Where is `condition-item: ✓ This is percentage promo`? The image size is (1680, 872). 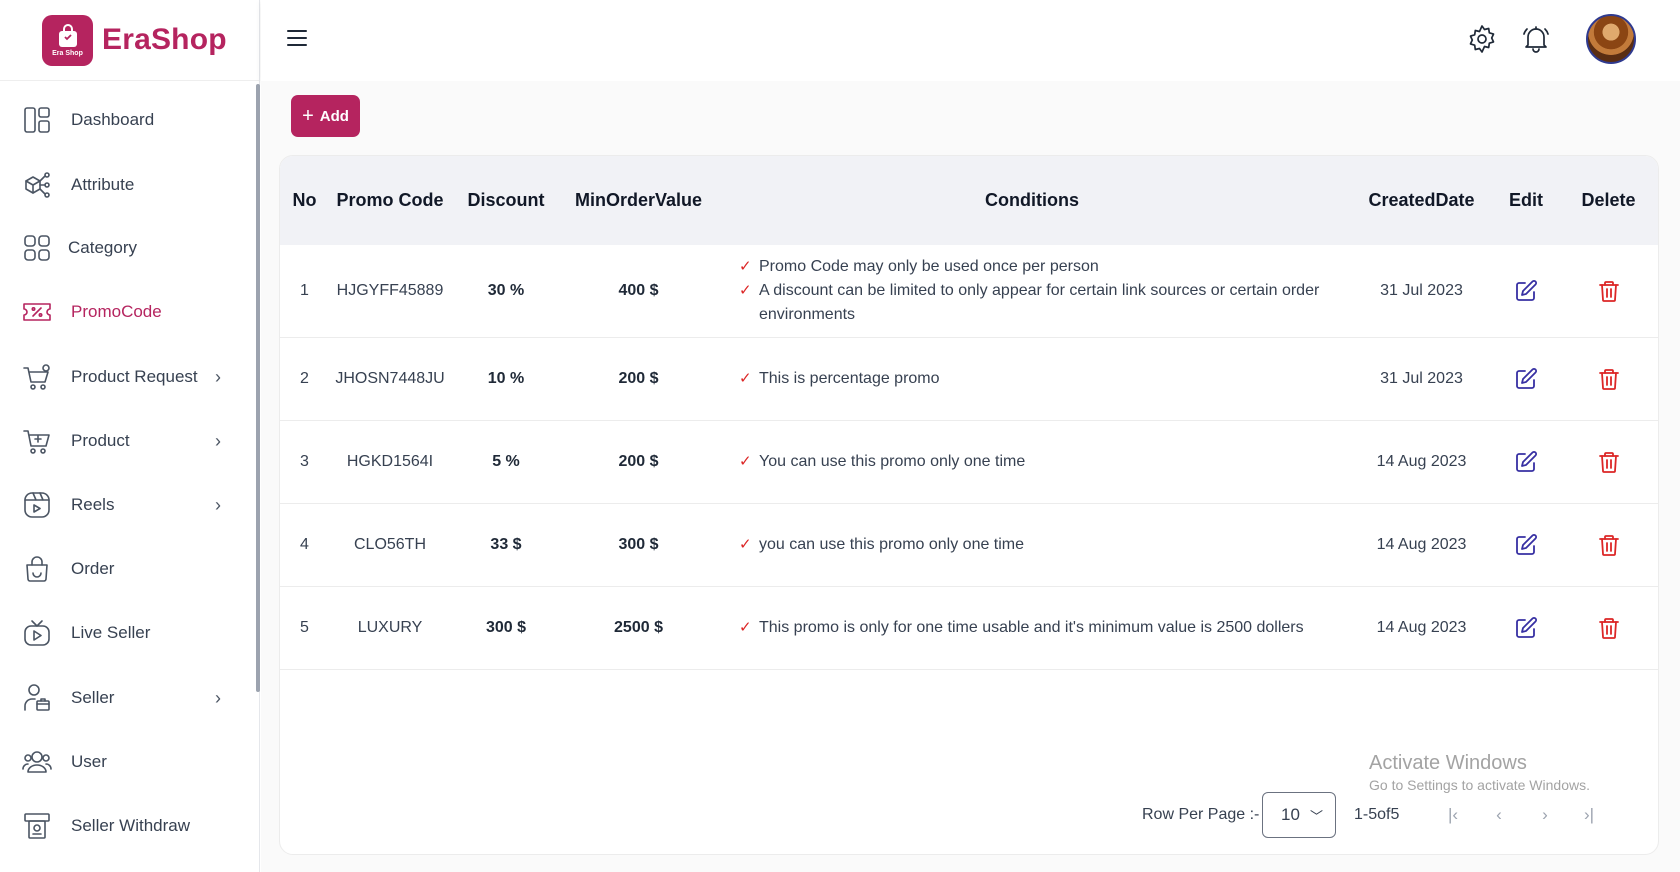
condition-item: ✓ This is percentage promo is located at coordinates (1034, 379).